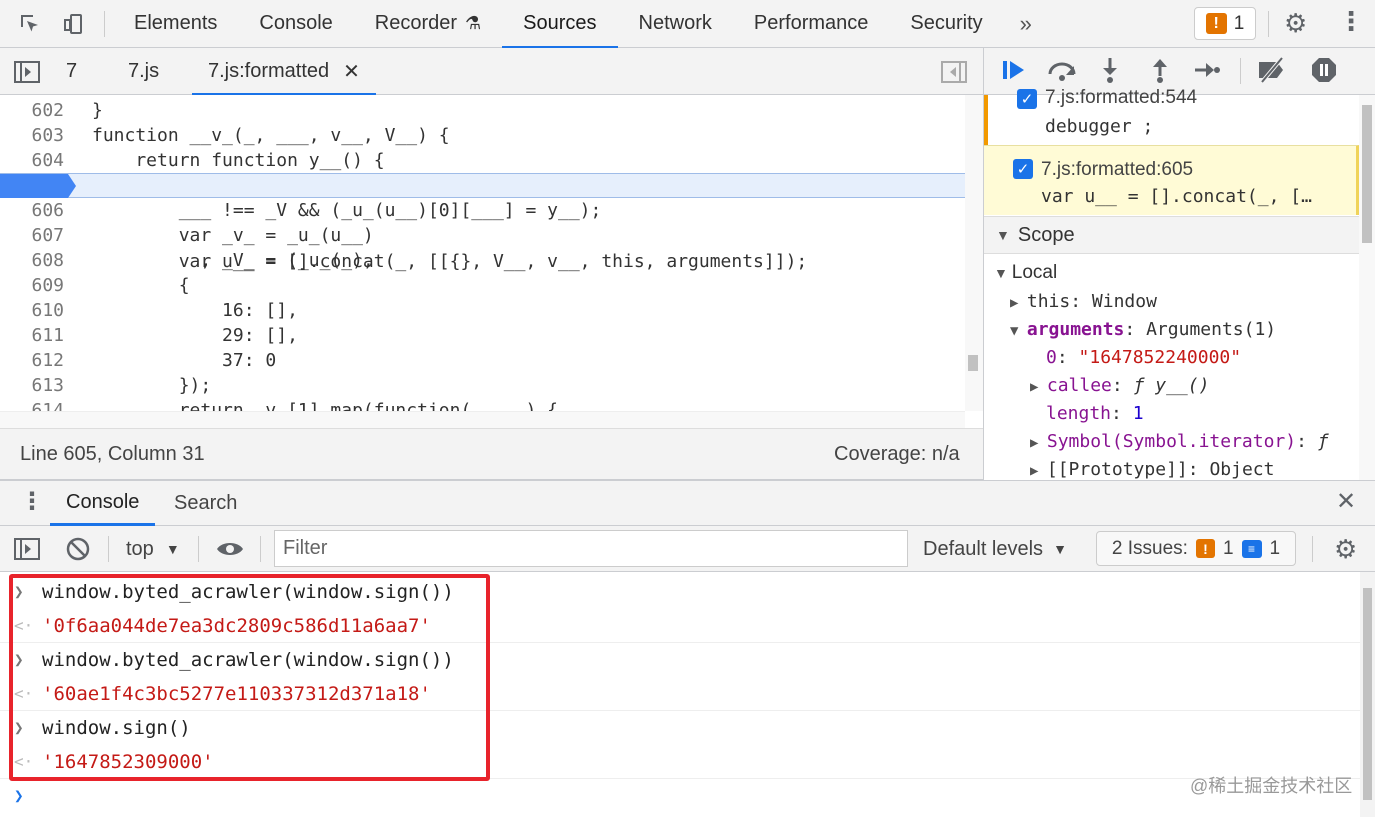 The height and width of the screenshot is (817, 1375). I want to click on drawer-menu-icon: ⋮, so click(32, 501).